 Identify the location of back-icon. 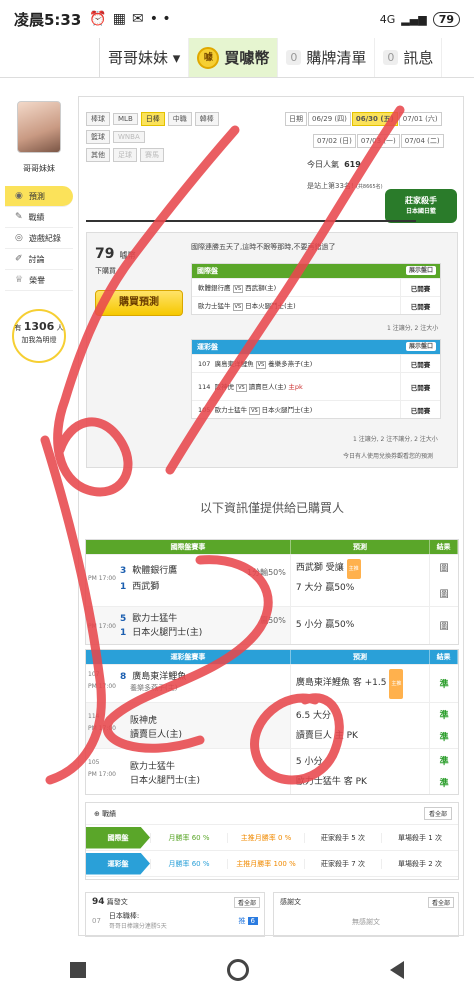
(396, 970).